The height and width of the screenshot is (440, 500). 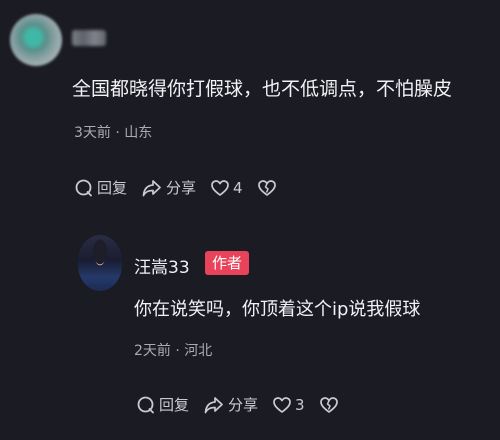 I want to click on like-button: 4, so click(x=226, y=188).